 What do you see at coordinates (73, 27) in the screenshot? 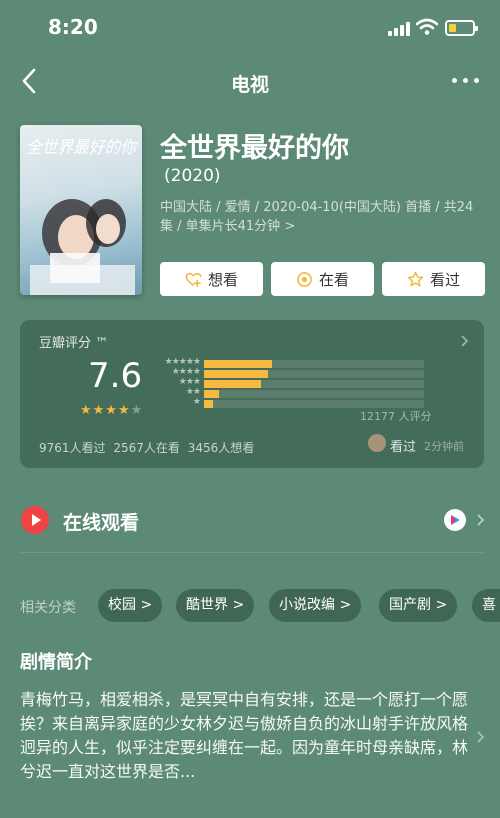
I see `status-time: 8:20` at bounding box center [73, 27].